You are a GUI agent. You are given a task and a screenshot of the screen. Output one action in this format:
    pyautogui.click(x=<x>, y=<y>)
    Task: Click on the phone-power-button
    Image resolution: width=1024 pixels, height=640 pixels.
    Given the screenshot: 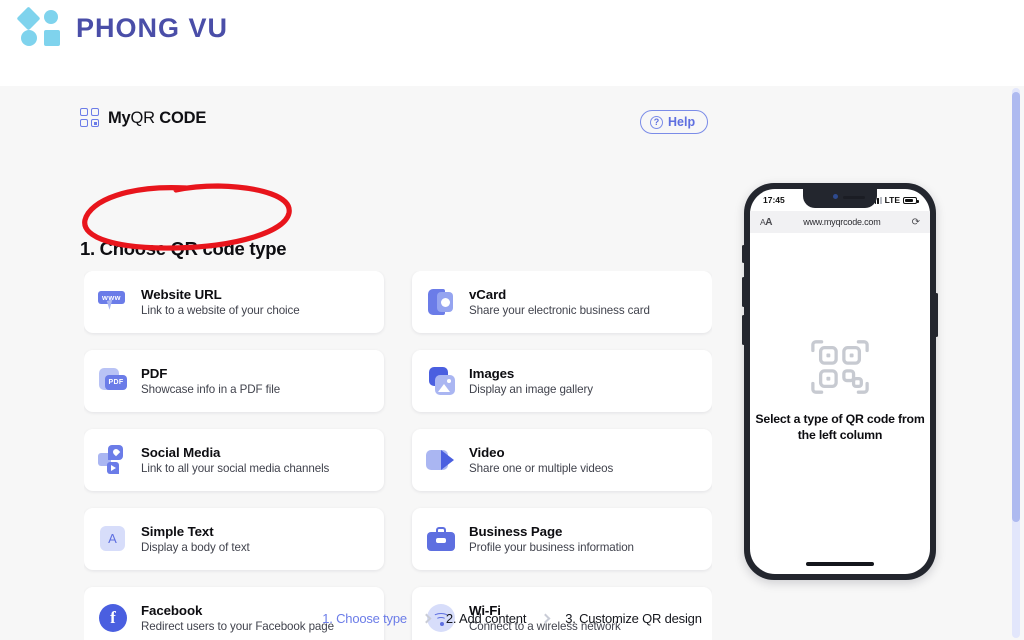 What is the action you would take?
    pyautogui.click(x=936, y=315)
    